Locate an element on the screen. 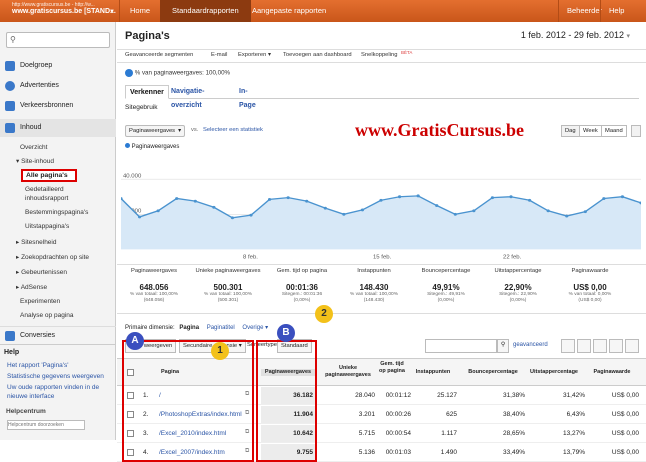 The image size is (646, 462). sidebar-sub-sitesnelheid: ▸ Sitesnelheid is located at coordinates (58, 242).